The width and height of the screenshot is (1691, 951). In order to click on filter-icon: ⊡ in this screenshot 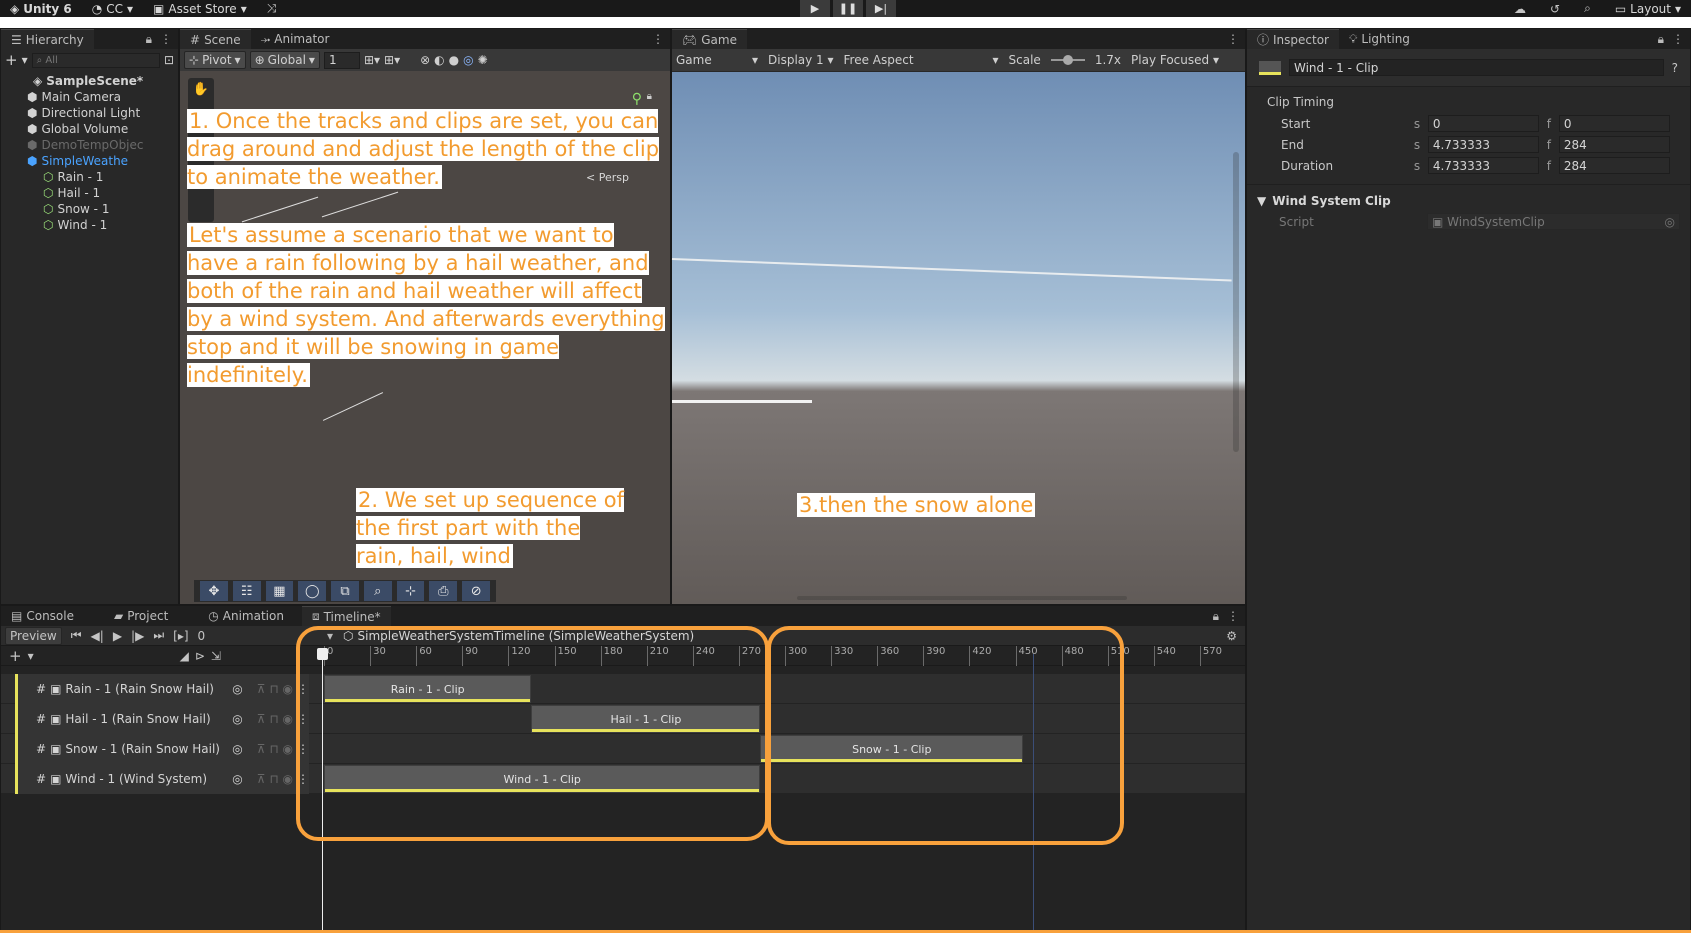, I will do `click(169, 60)`.